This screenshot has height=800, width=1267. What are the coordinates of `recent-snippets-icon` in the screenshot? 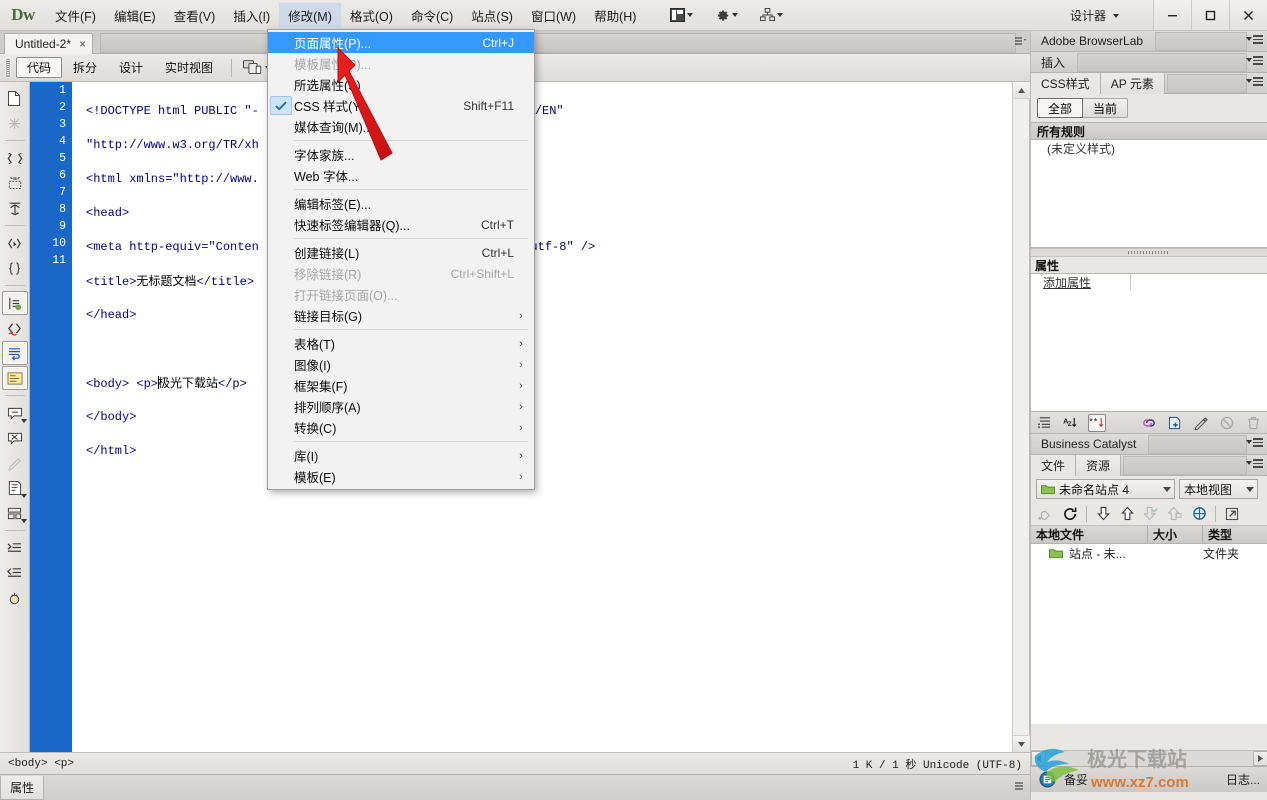 It's located at (15, 488).